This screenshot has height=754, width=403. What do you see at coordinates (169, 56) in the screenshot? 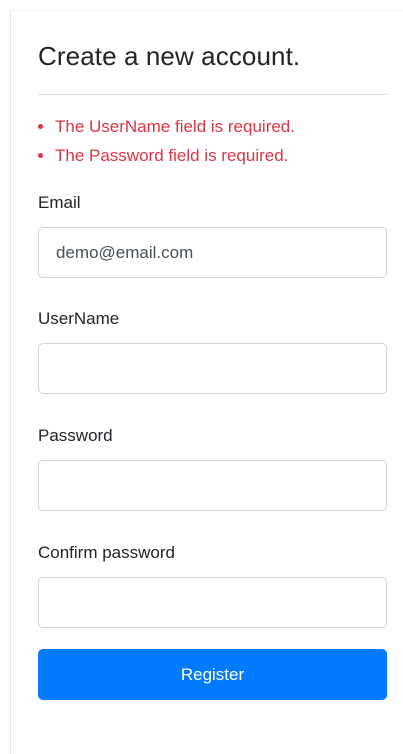
I see `page-title: Create a new account.` at bounding box center [169, 56].